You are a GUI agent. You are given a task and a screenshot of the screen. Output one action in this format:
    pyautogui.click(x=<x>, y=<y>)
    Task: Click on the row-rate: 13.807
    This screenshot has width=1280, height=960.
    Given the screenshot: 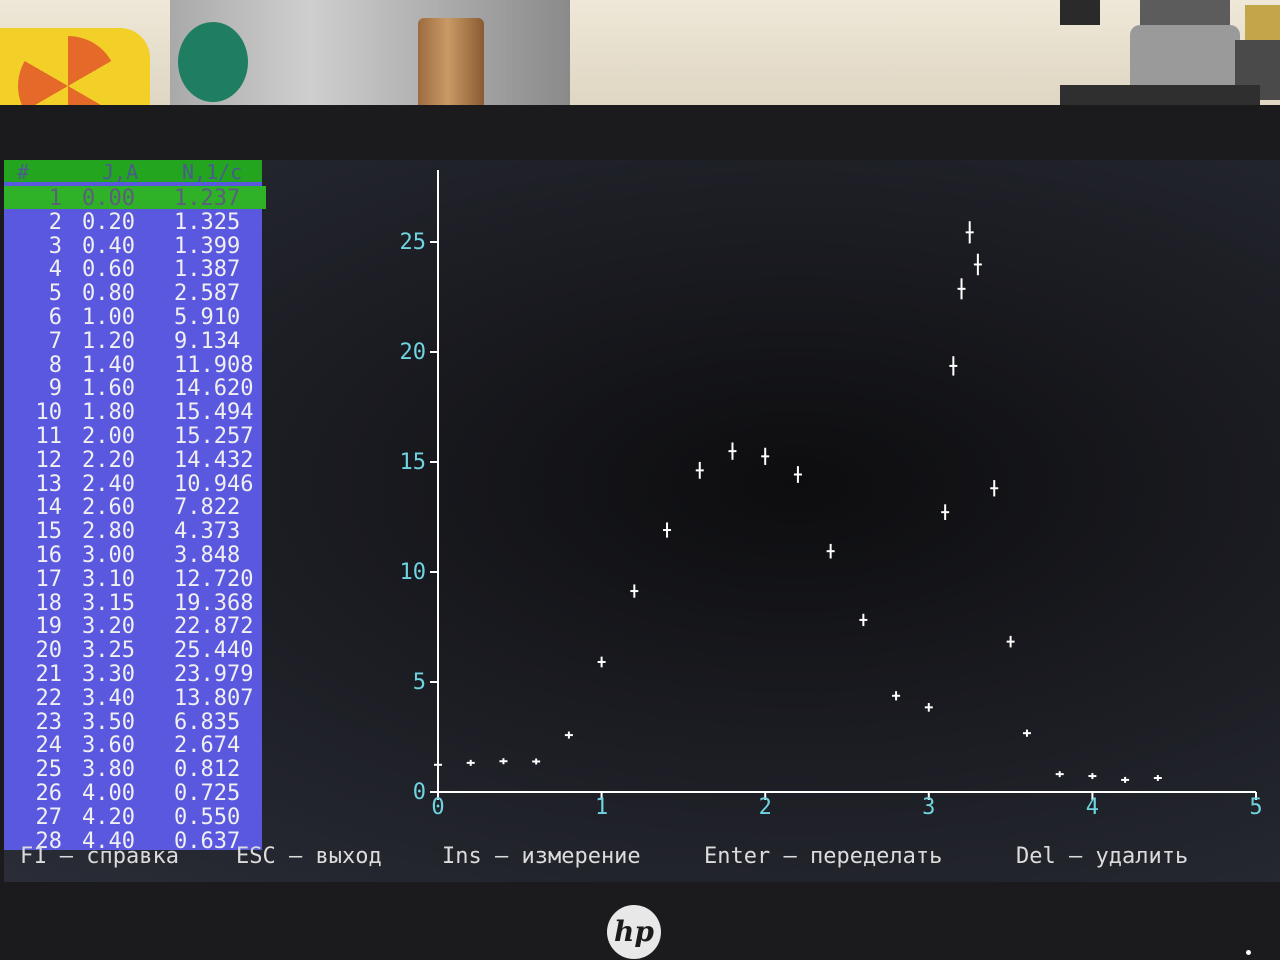 What is the action you would take?
    pyautogui.click(x=214, y=698)
    